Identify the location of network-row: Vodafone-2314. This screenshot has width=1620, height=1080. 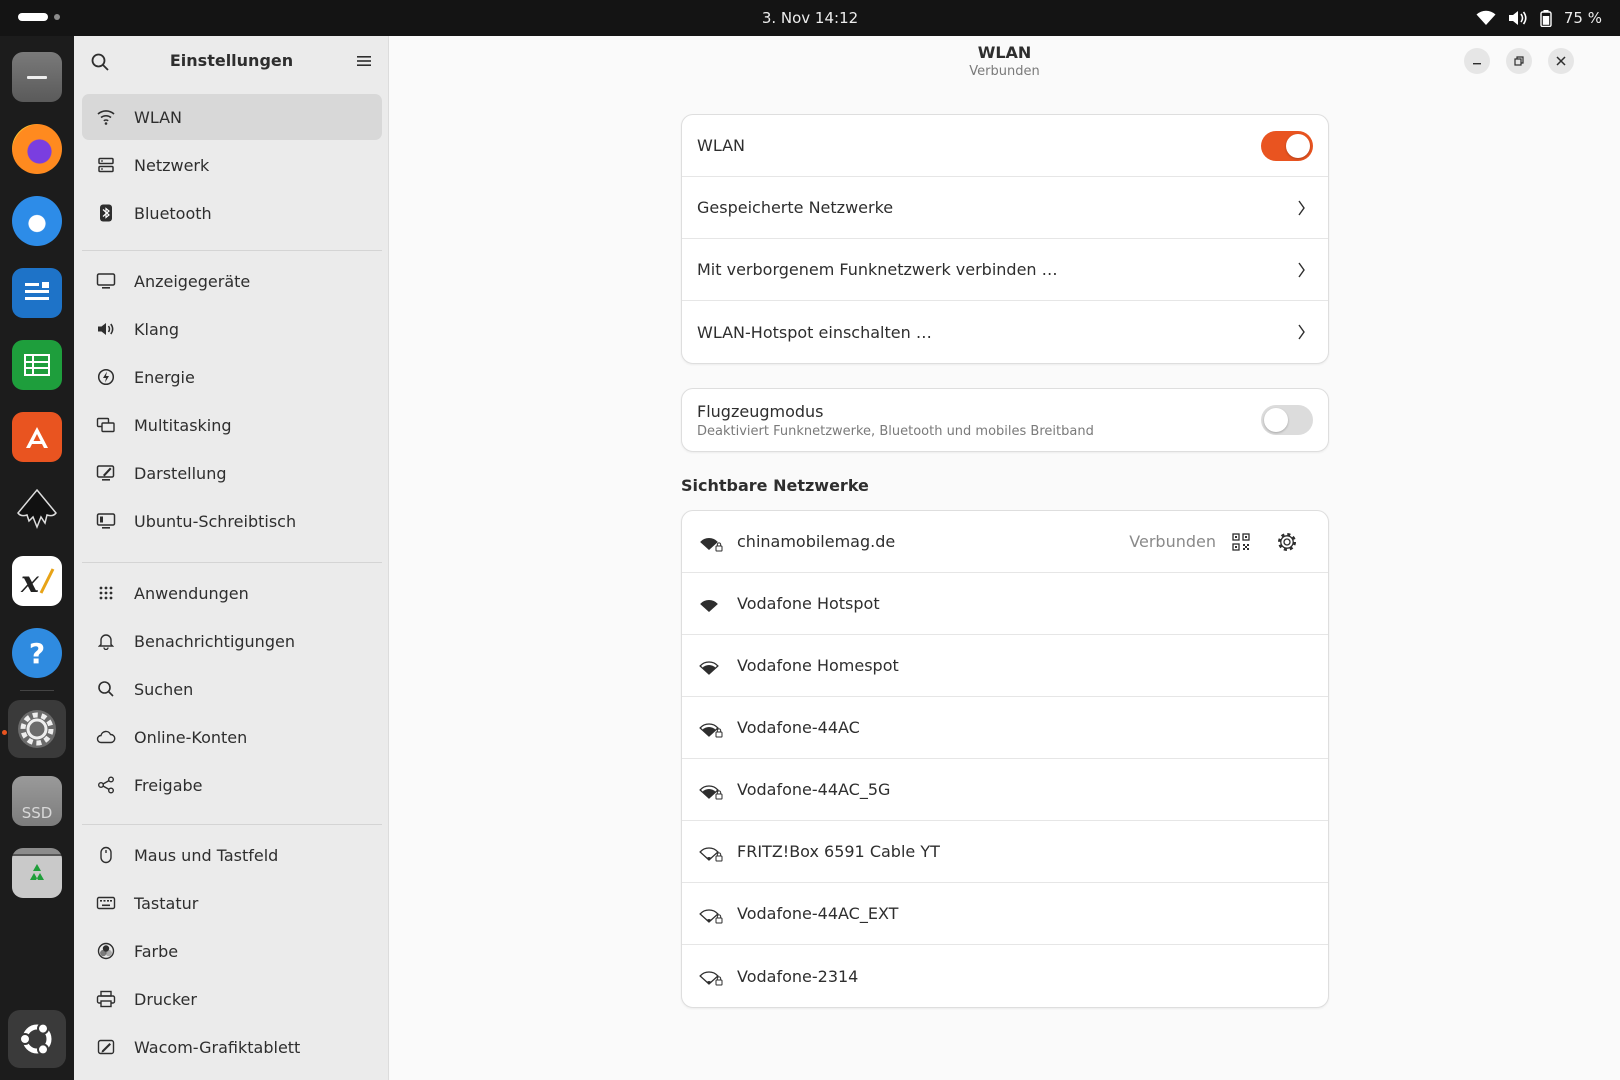
(1005, 976).